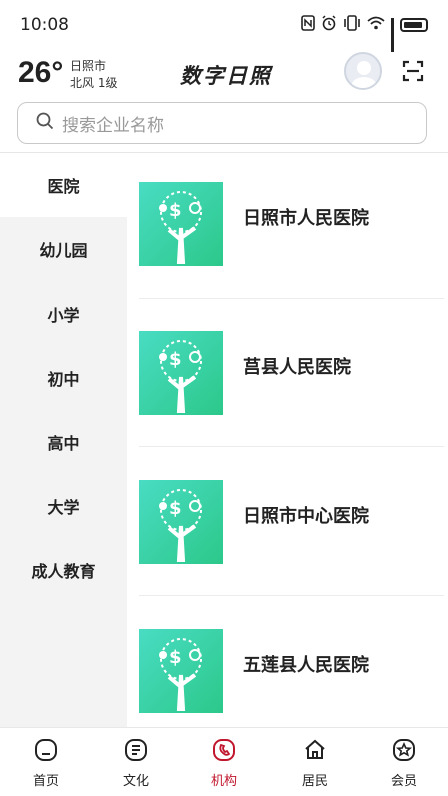  I want to click on vibrate-icon, so click(352, 25).